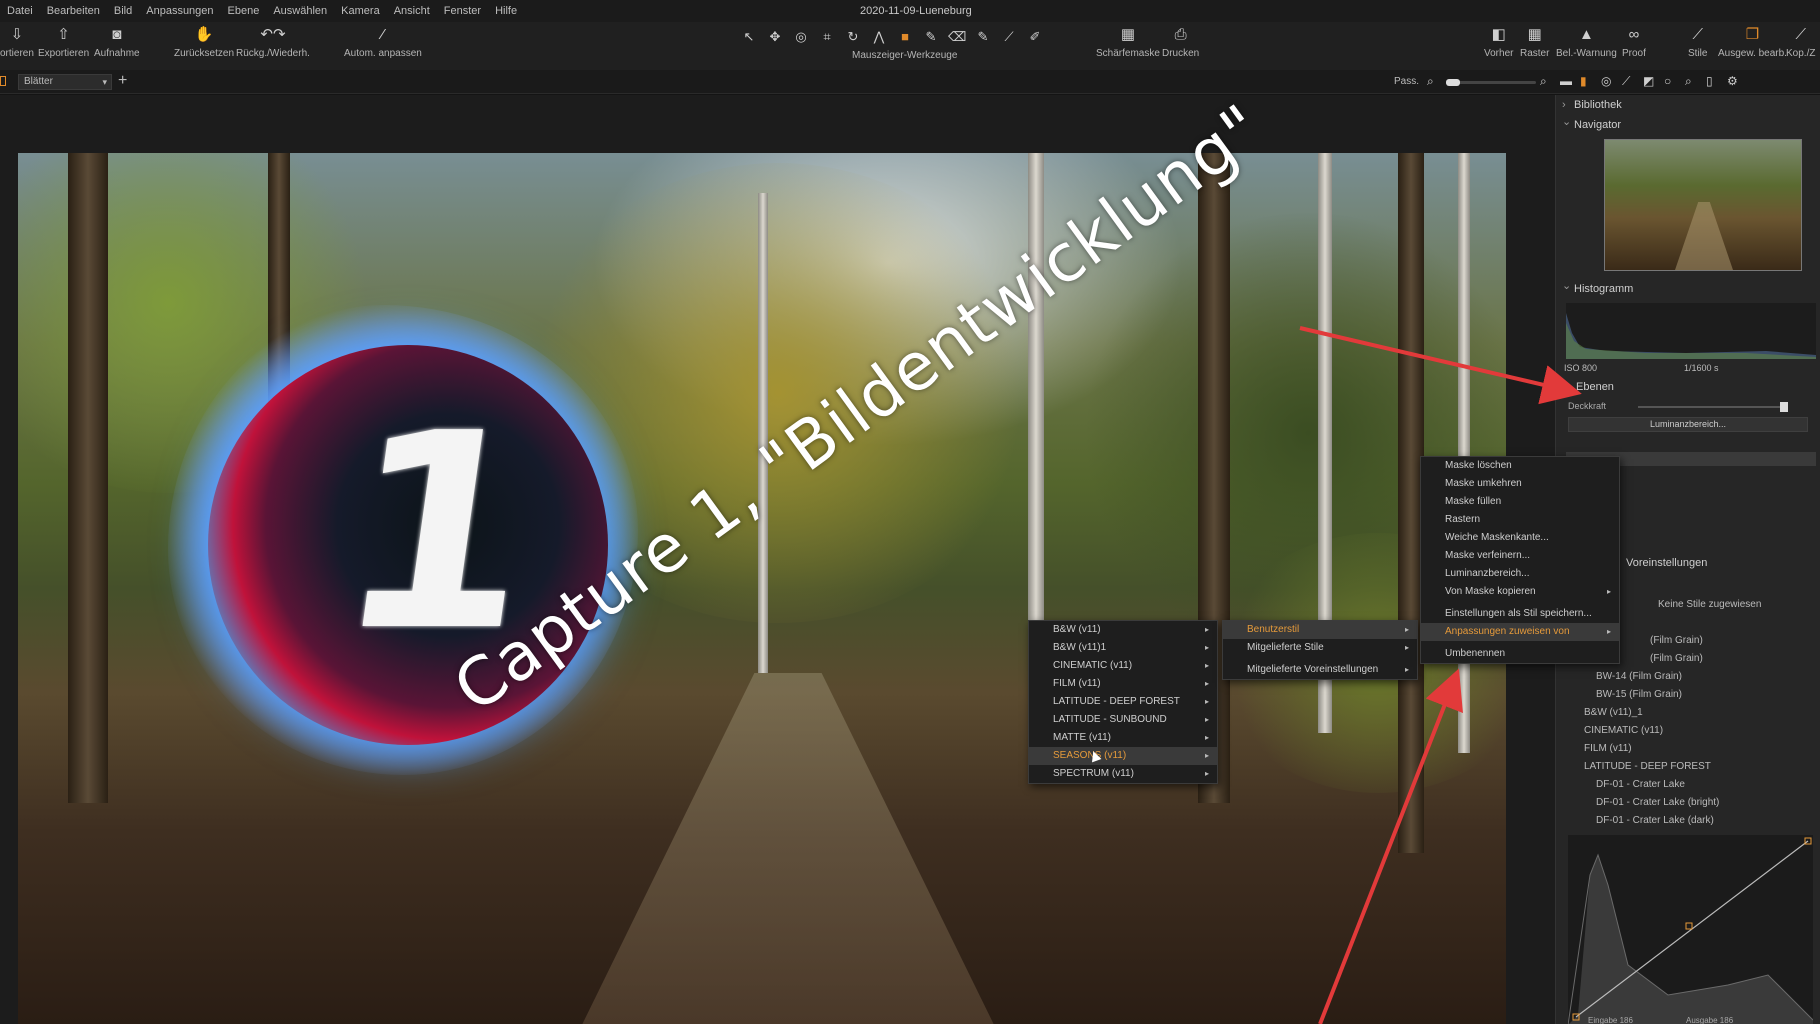 Image resolution: width=1820 pixels, height=1024 pixels. I want to click on undo-redo-button: ↶↷ Rückg./Wiederh., so click(273, 42).